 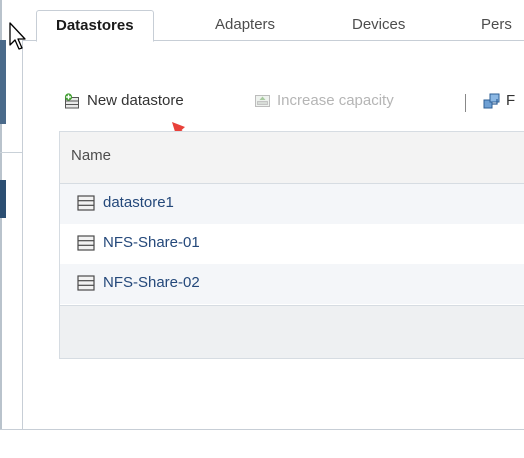 What do you see at coordinates (151, 282) in the screenshot?
I see `datastore-name: NFS-Share-02` at bounding box center [151, 282].